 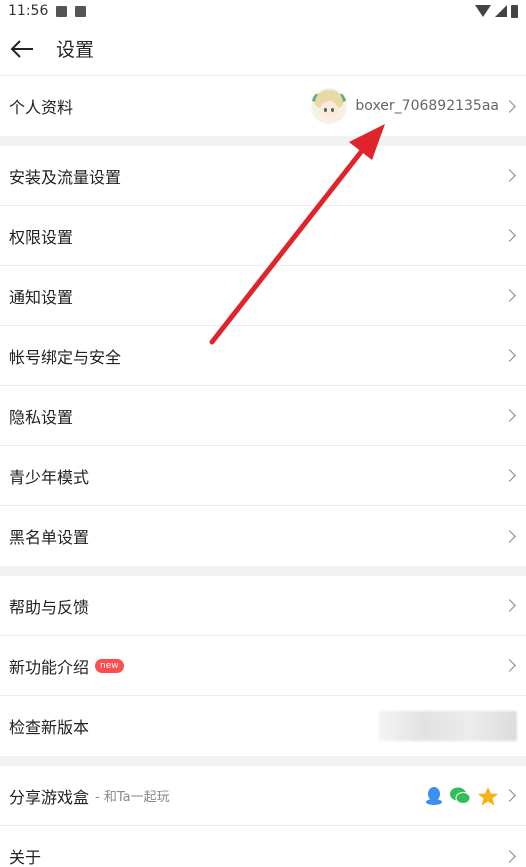 What do you see at coordinates (81, 11) in the screenshot?
I see `app-notification-icon` at bounding box center [81, 11].